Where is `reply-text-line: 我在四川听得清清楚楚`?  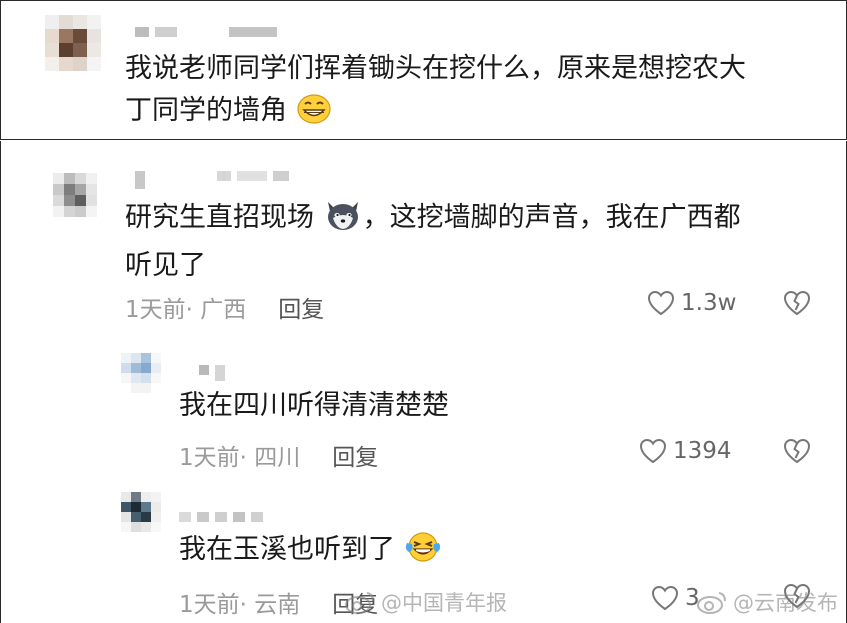 reply-text-line: 我在四川听得清清楚楚 is located at coordinates (314, 405).